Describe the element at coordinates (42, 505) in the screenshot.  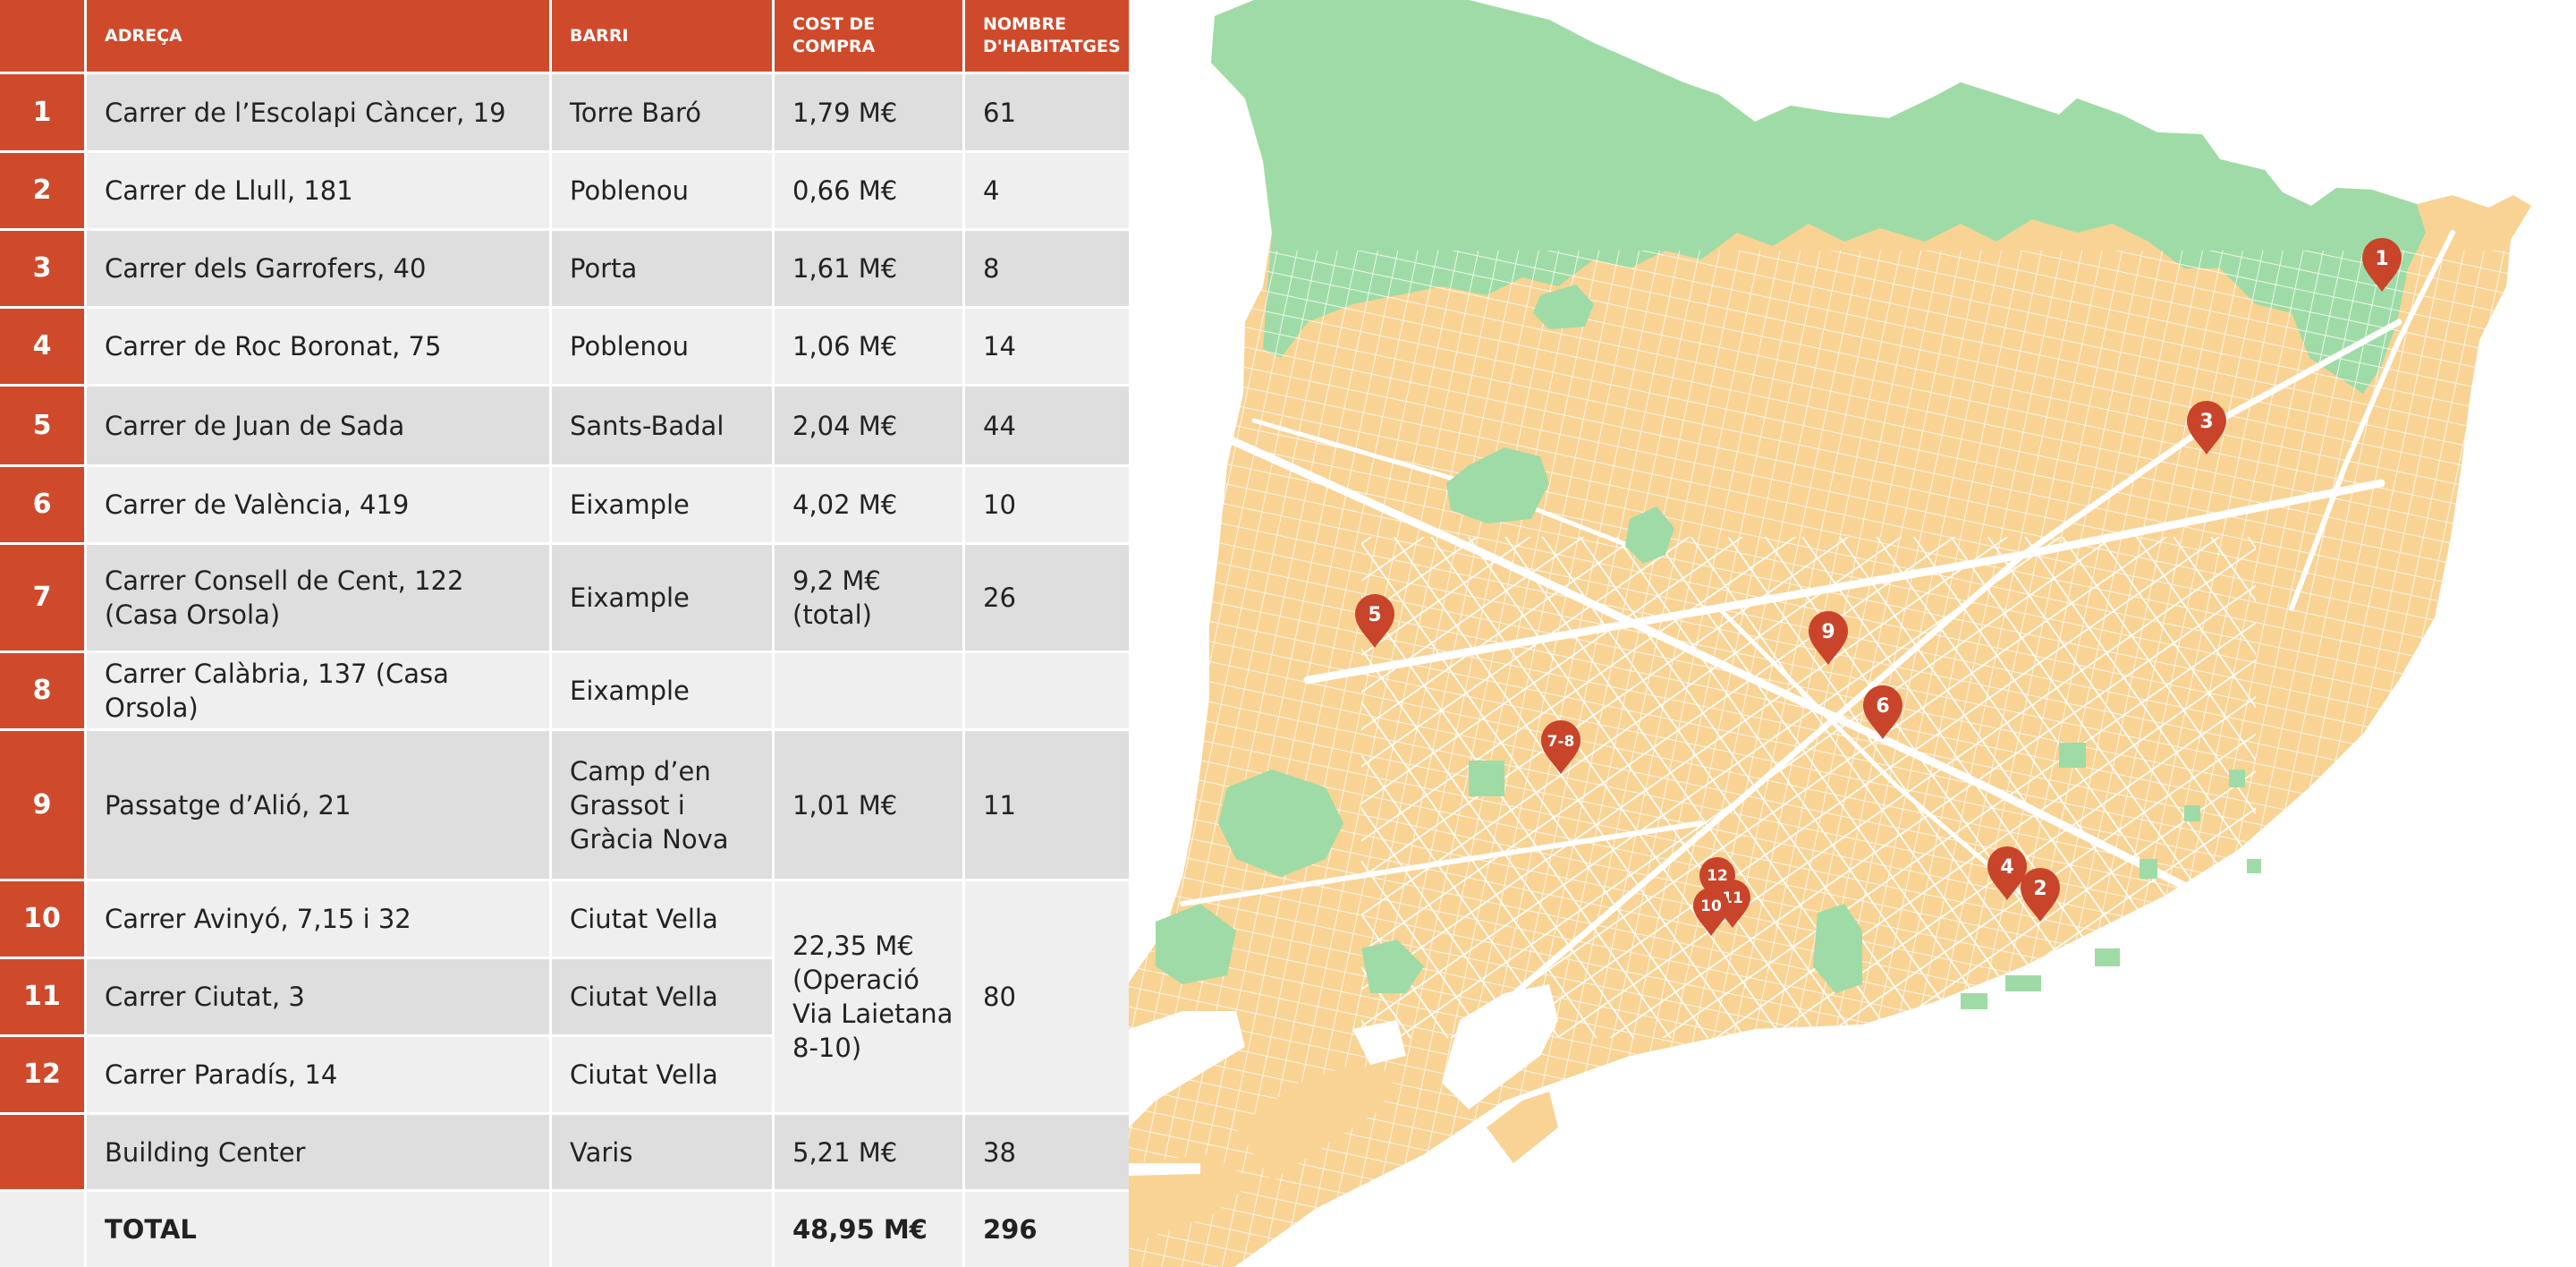
I see `row-number: 6` at that location.